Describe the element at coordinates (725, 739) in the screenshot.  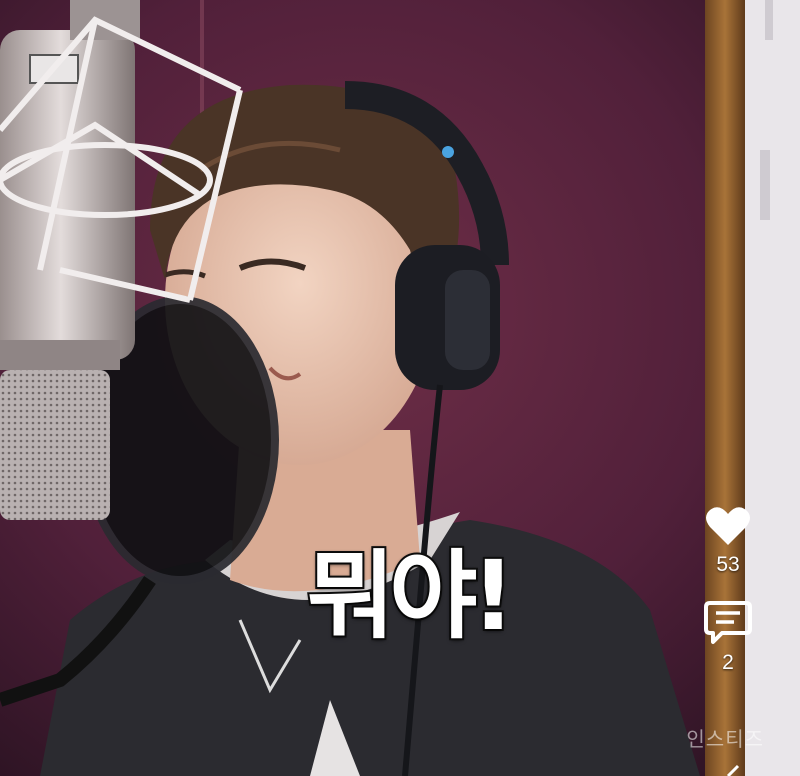
I see `watermark: 인스티즈` at that location.